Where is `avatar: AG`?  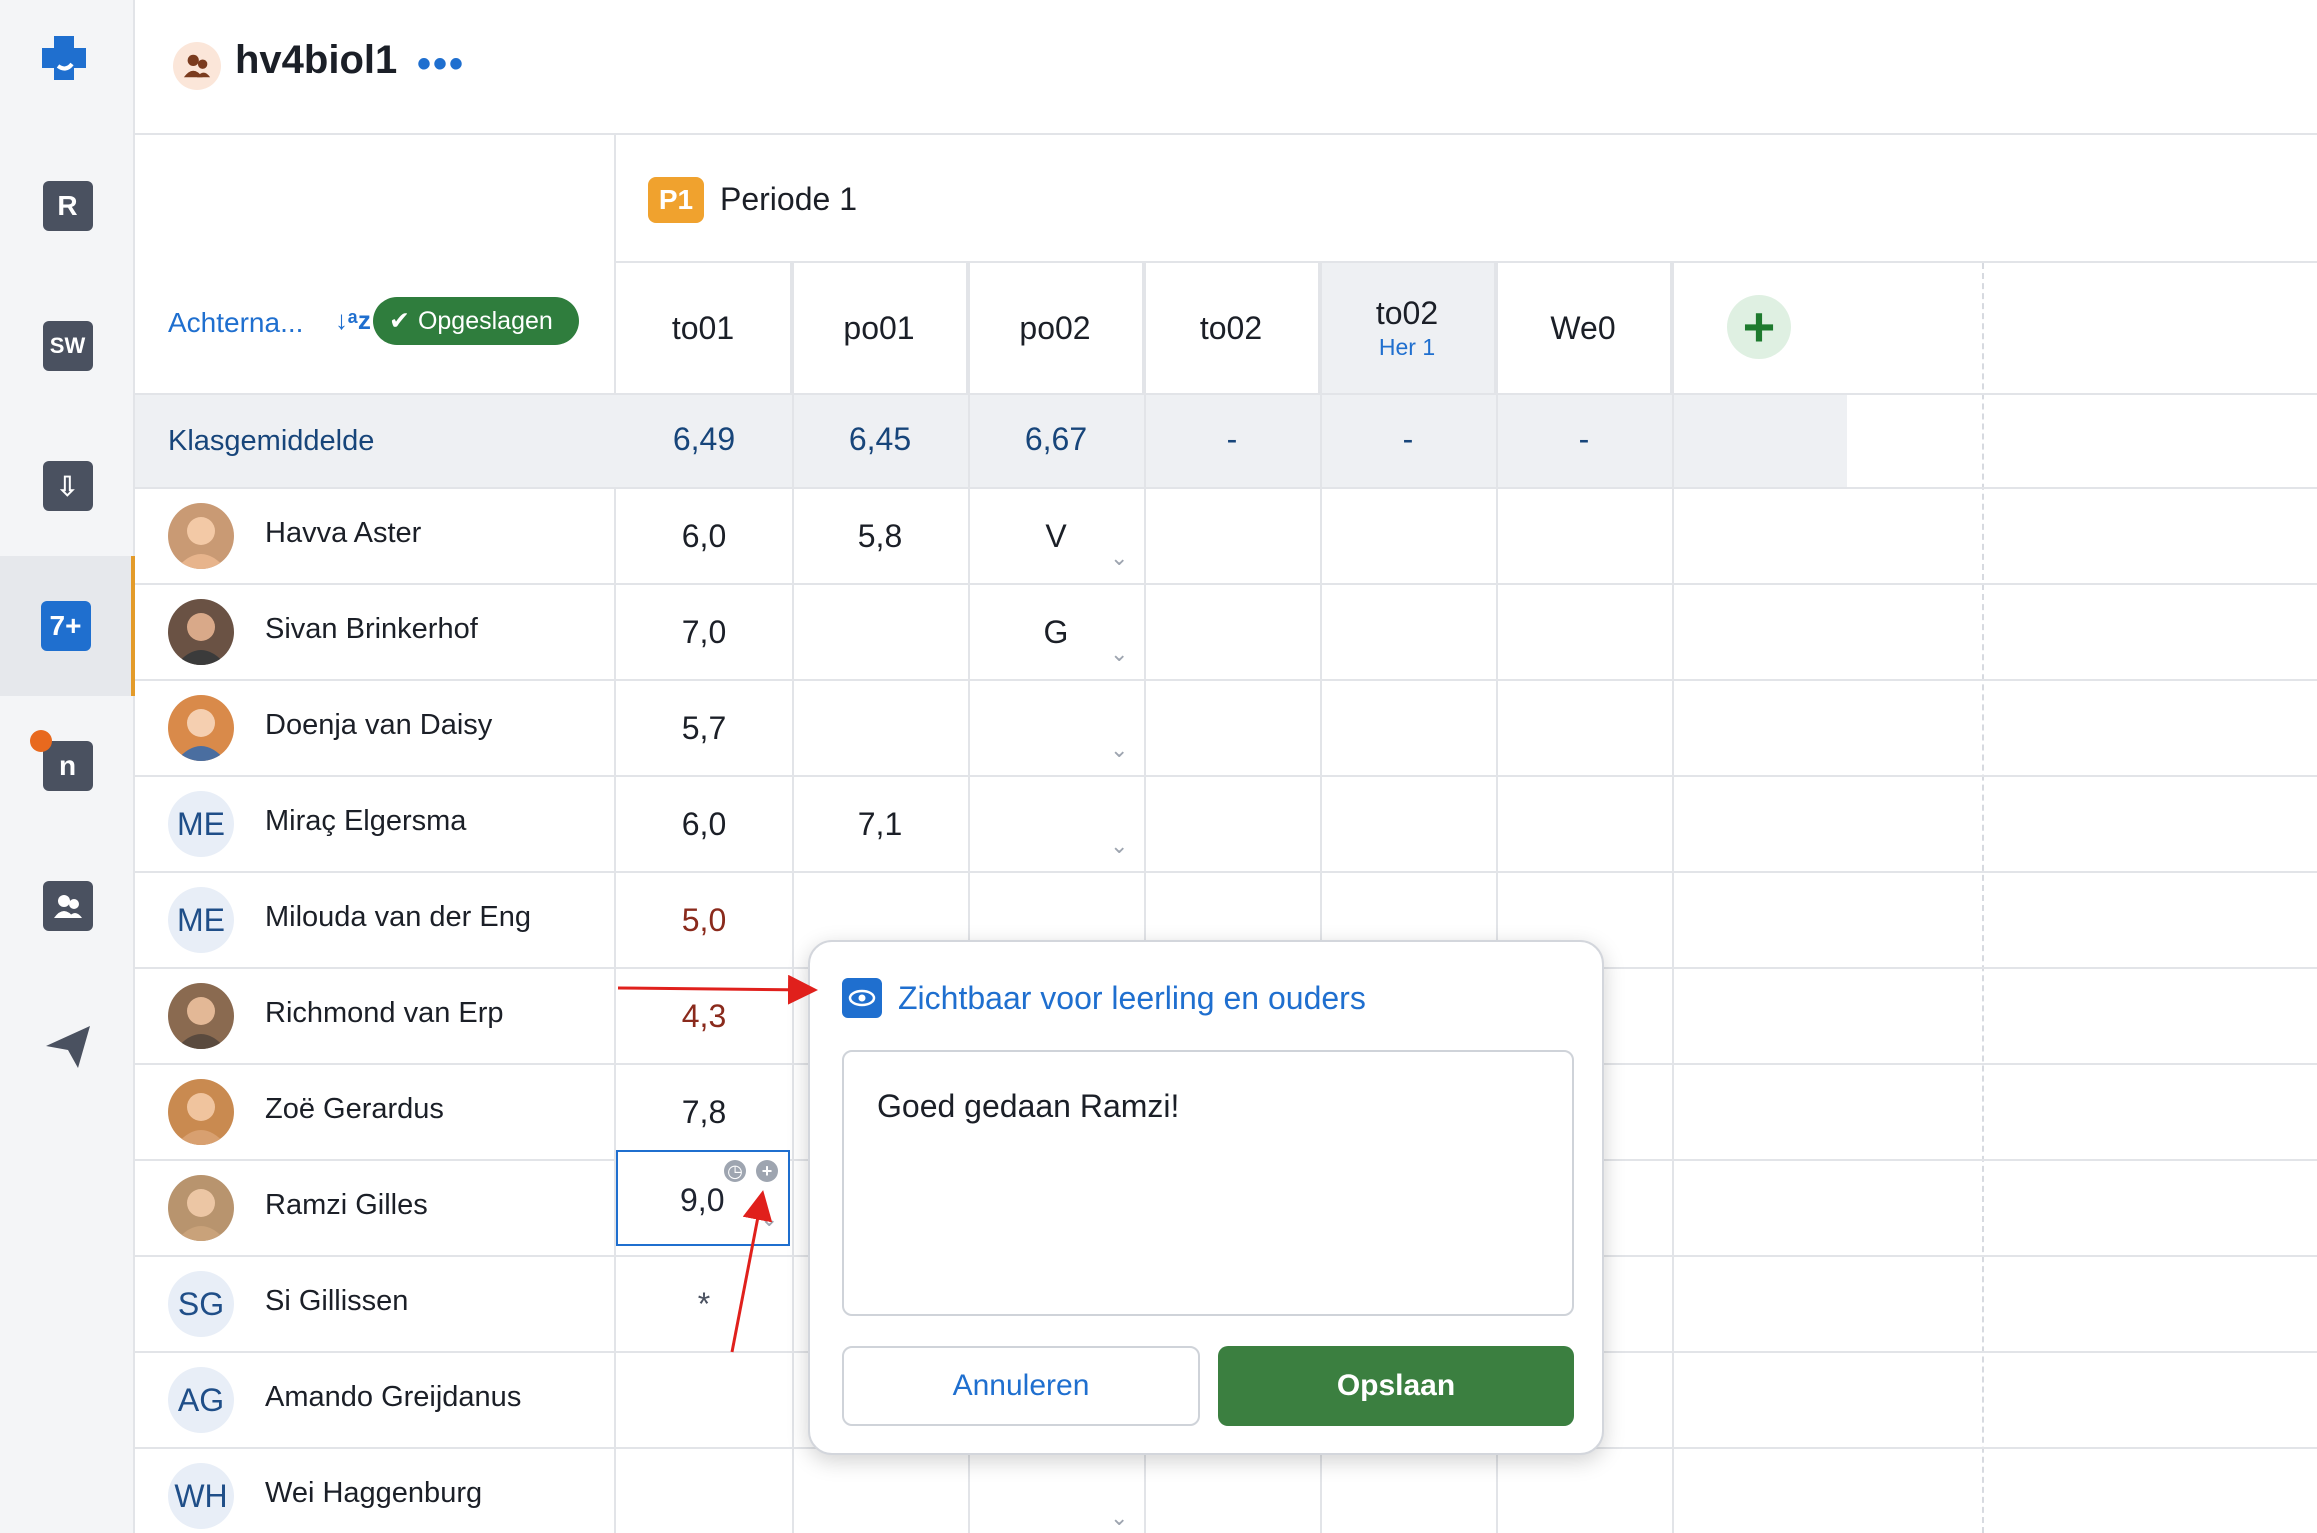 avatar: AG is located at coordinates (201, 1400).